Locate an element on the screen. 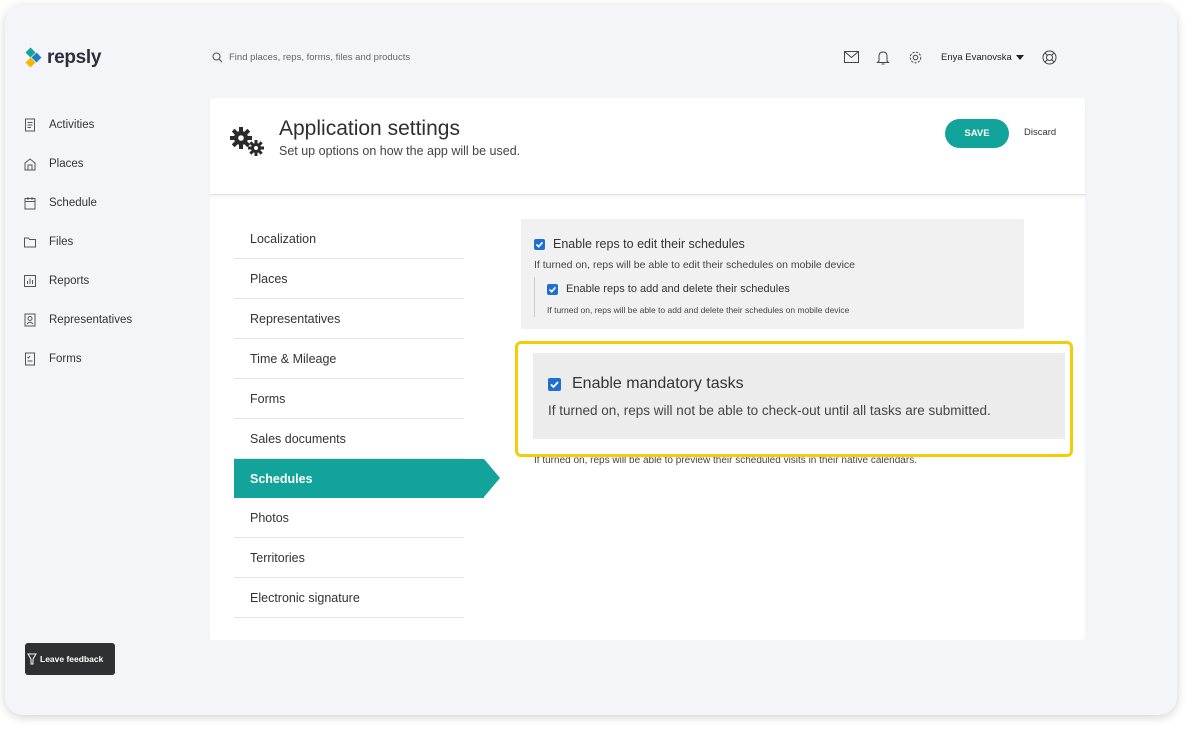 The height and width of the screenshot is (739, 1202). reports-icon is located at coordinates (30, 280).